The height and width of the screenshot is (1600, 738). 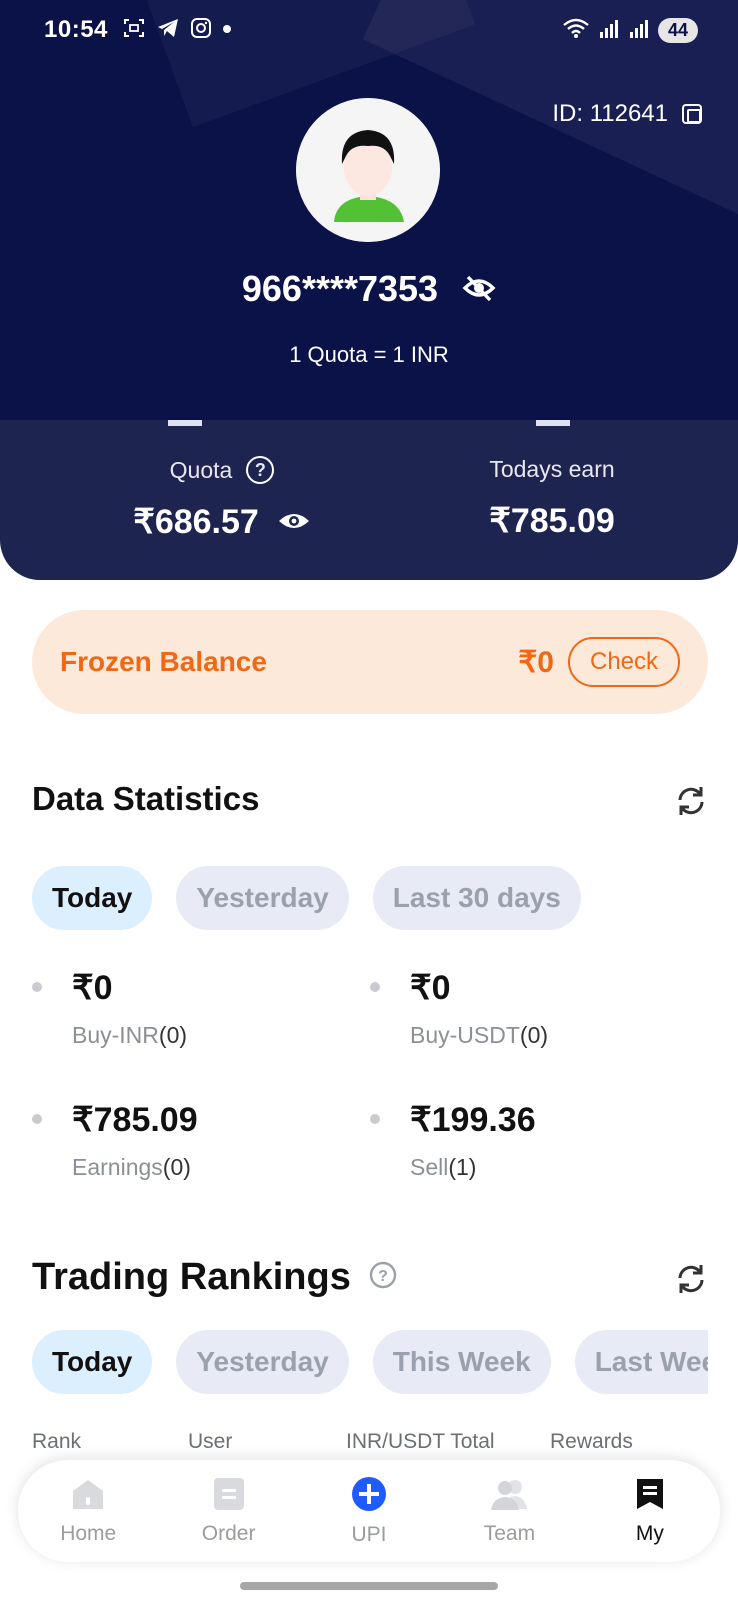 I want to click on frozen-balance-title: Frozen Balance, so click(x=163, y=661).